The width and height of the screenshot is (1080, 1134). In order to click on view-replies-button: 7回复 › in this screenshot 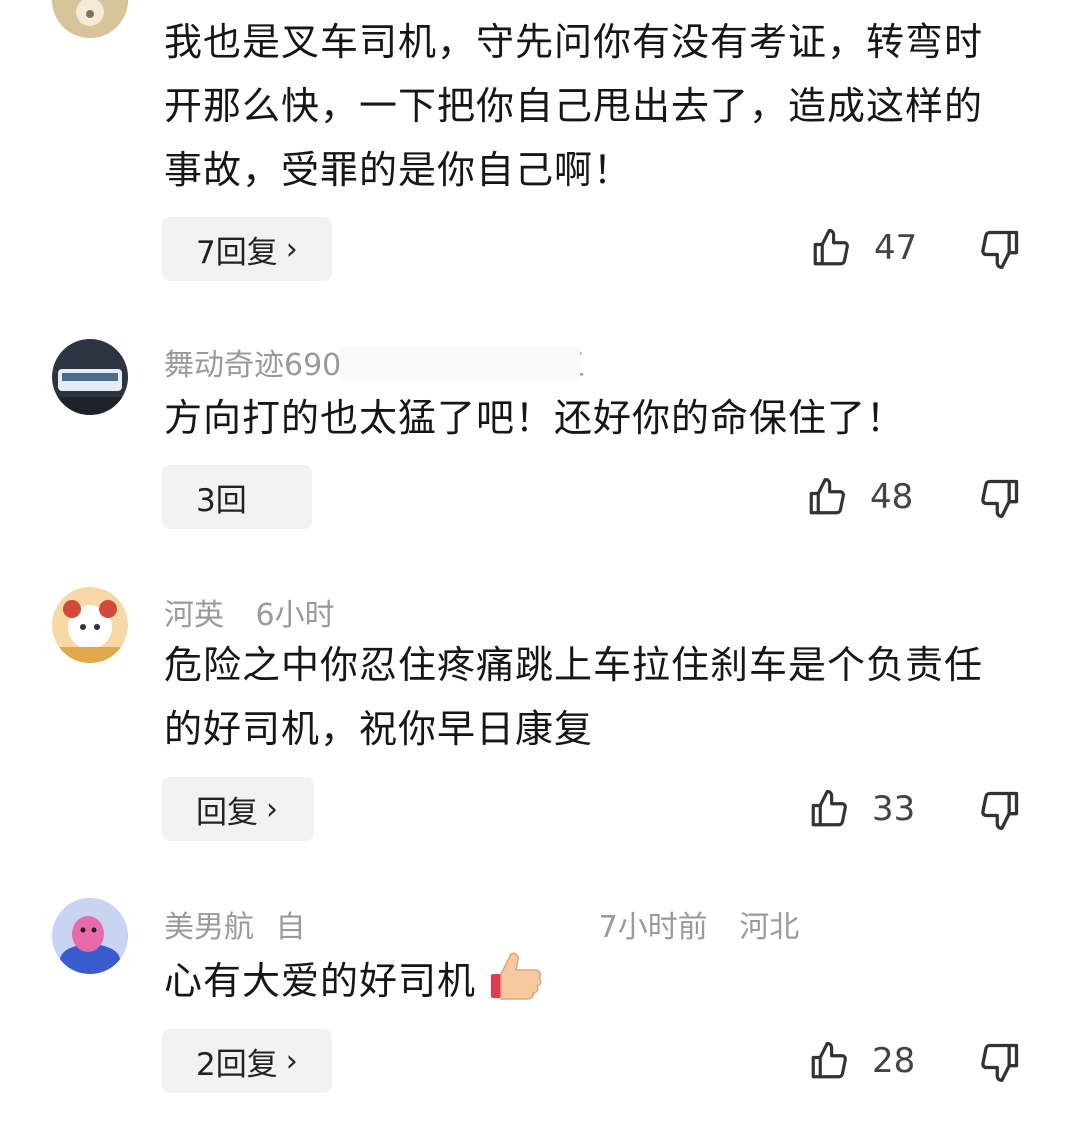, I will do `click(247, 249)`.